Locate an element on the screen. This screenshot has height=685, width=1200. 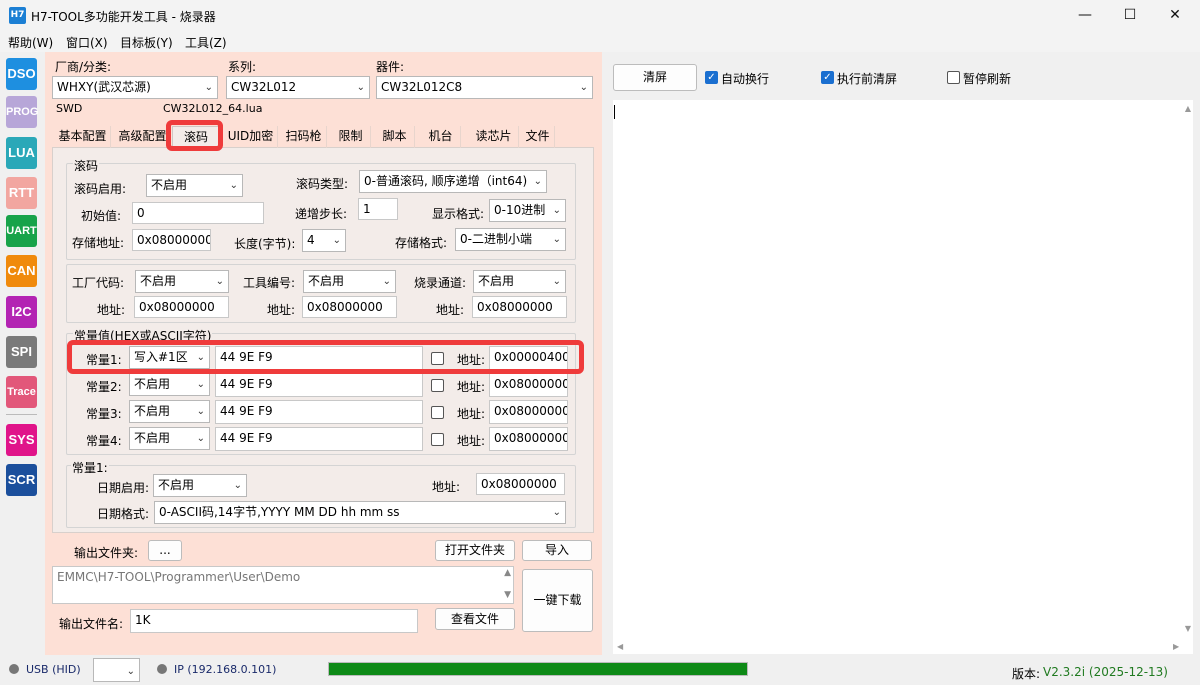
tab-5: 扫码枪 is located at coordinates (304, 137).